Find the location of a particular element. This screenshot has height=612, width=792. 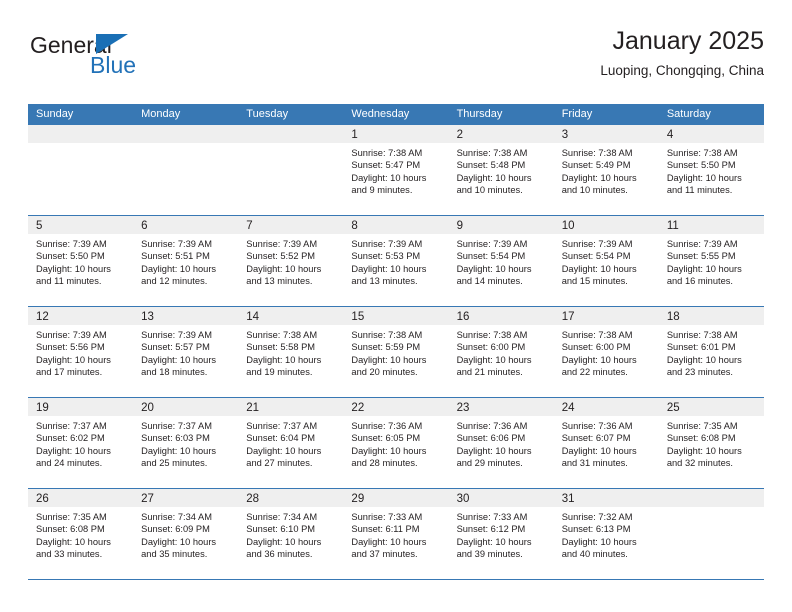

daylight-text-line2: and 39 minutes. is located at coordinates (489, 554).